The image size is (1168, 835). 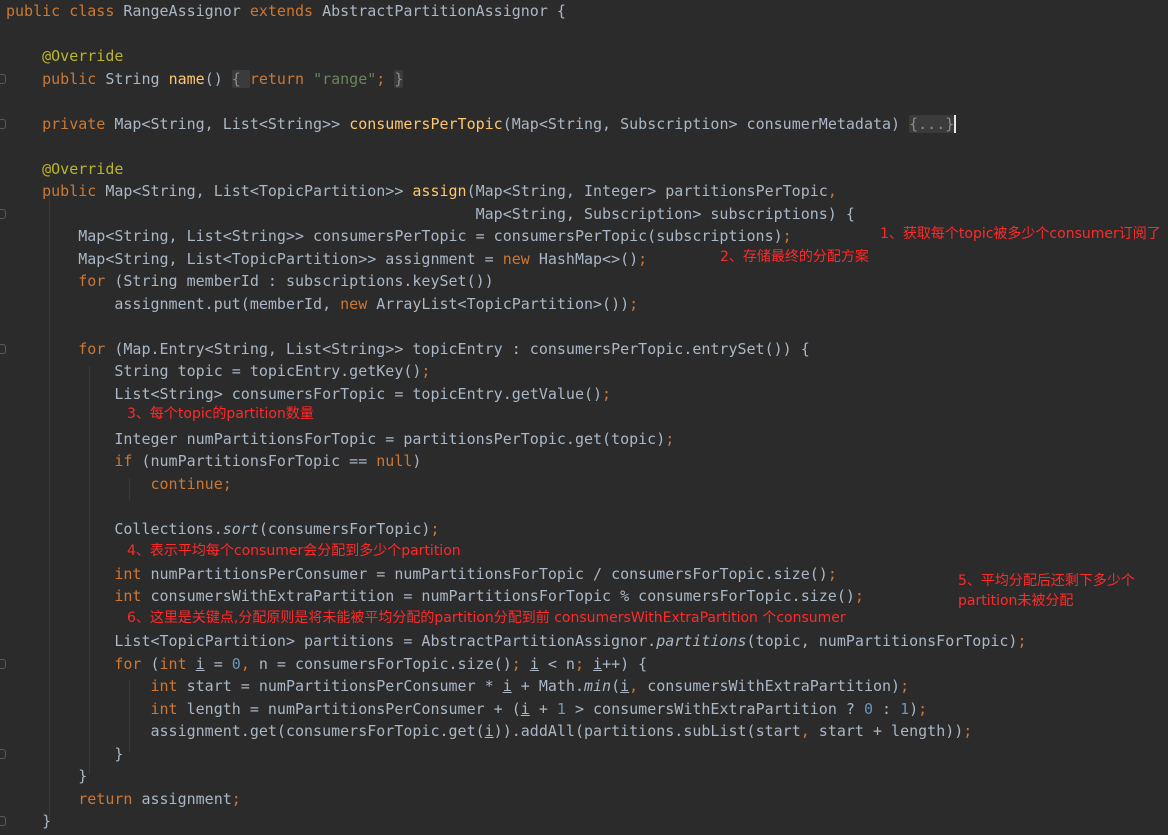 What do you see at coordinates (520, 258) in the screenshot?
I see `code-token: new` at bounding box center [520, 258].